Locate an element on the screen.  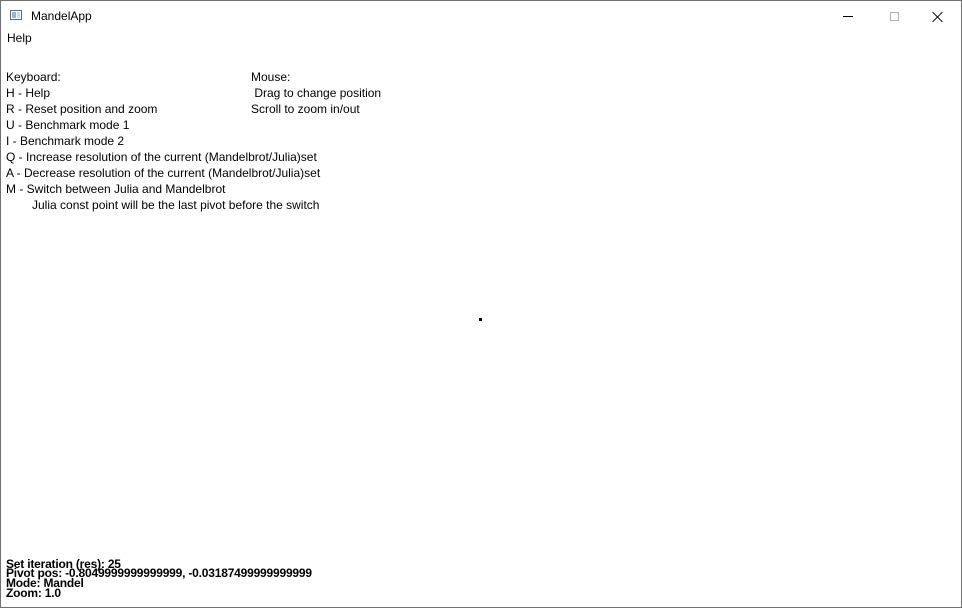
window-title: MandelApp is located at coordinates (61, 16).